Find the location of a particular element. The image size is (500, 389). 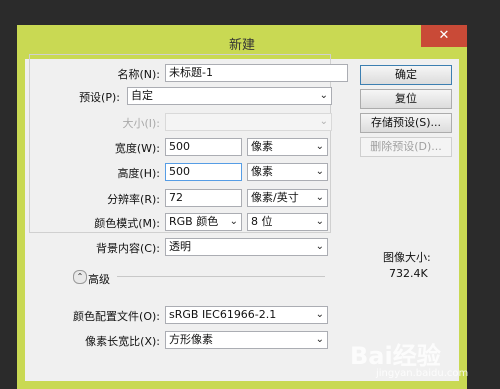

resolution-label: 分辨率(R): is located at coordinates (133, 199).